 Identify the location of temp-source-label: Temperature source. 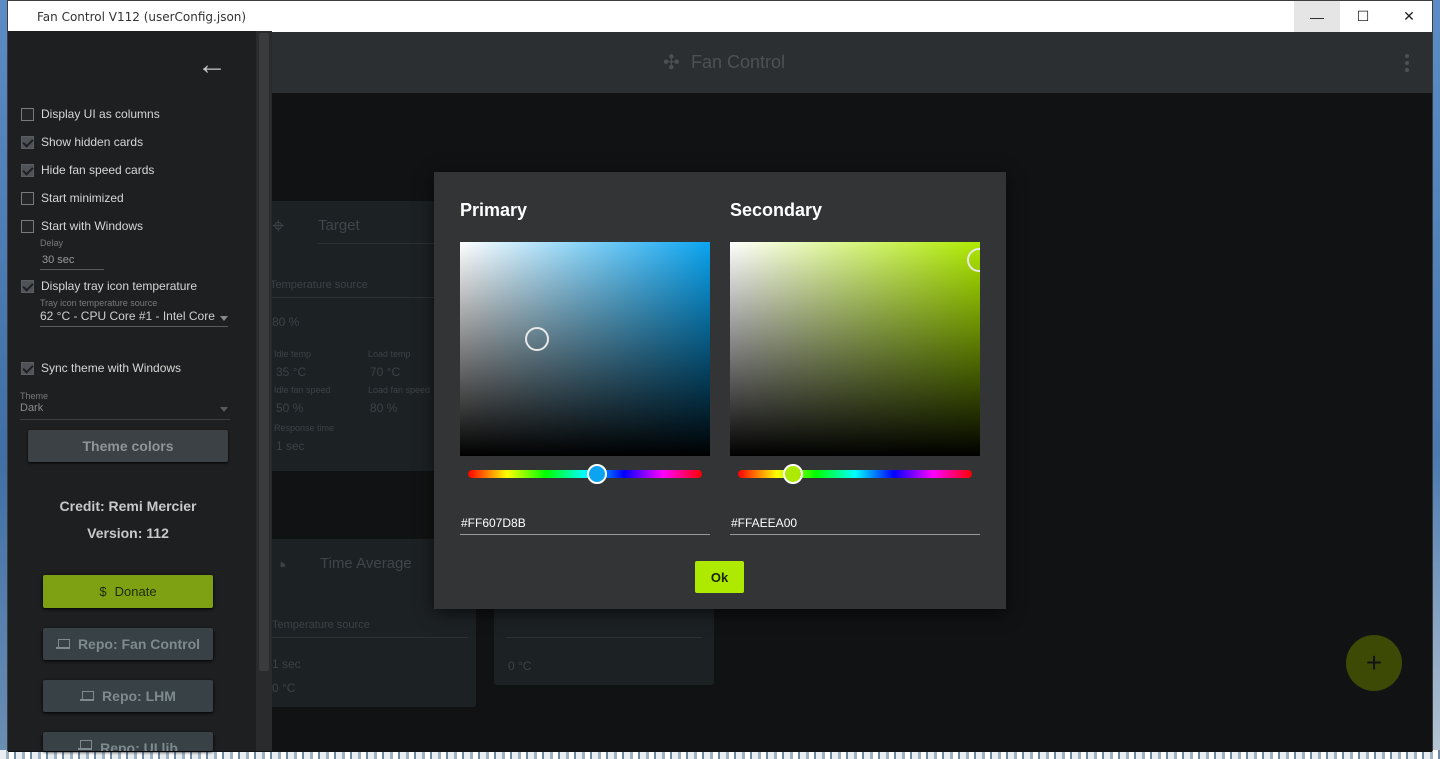
(319, 285).